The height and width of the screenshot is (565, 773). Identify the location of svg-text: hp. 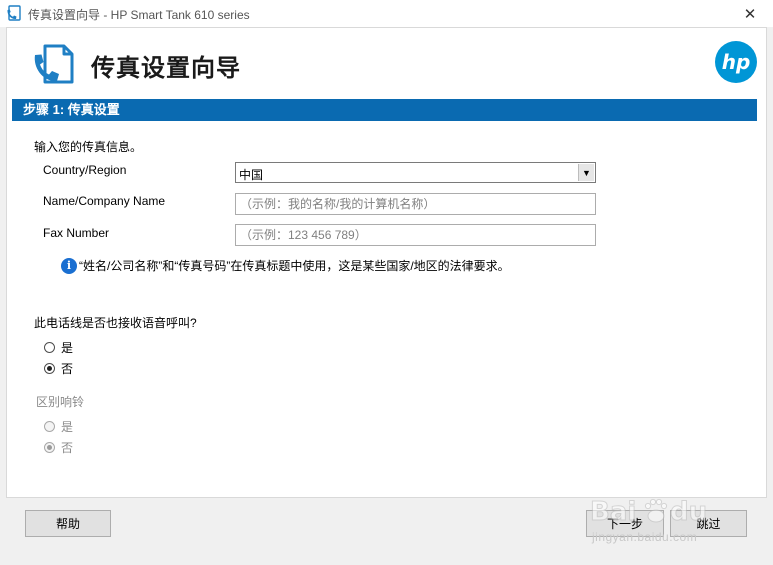
(736, 62).